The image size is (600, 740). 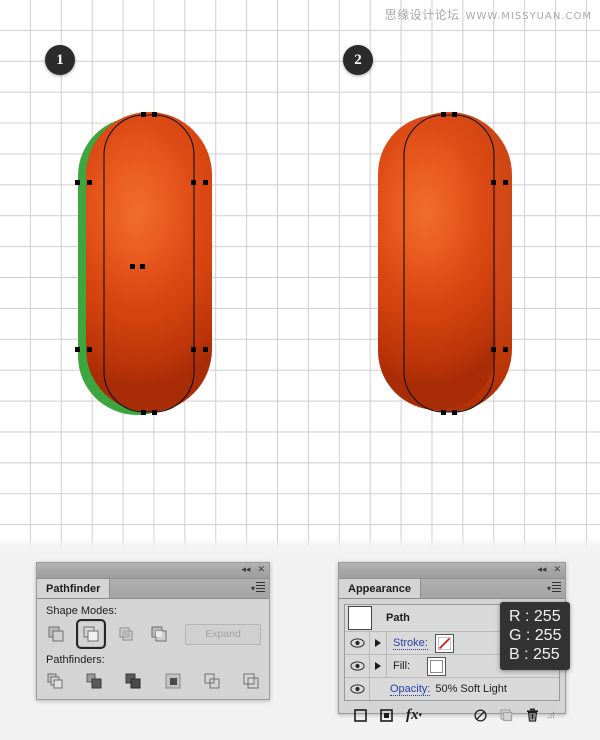 I want to click on fill-label: Fill:, so click(x=398, y=666).